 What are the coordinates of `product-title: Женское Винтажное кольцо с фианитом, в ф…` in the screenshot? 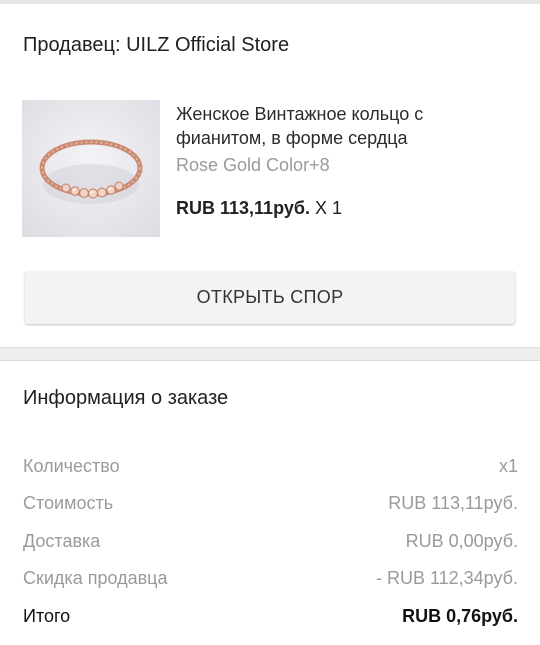 It's located at (336, 126).